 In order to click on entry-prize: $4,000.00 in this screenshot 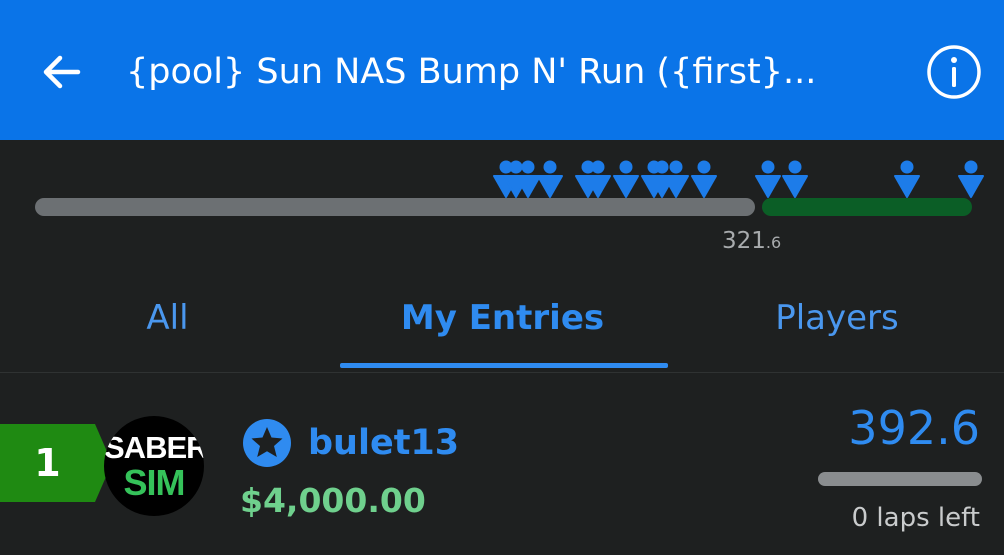, I will do `click(333, 500)`.